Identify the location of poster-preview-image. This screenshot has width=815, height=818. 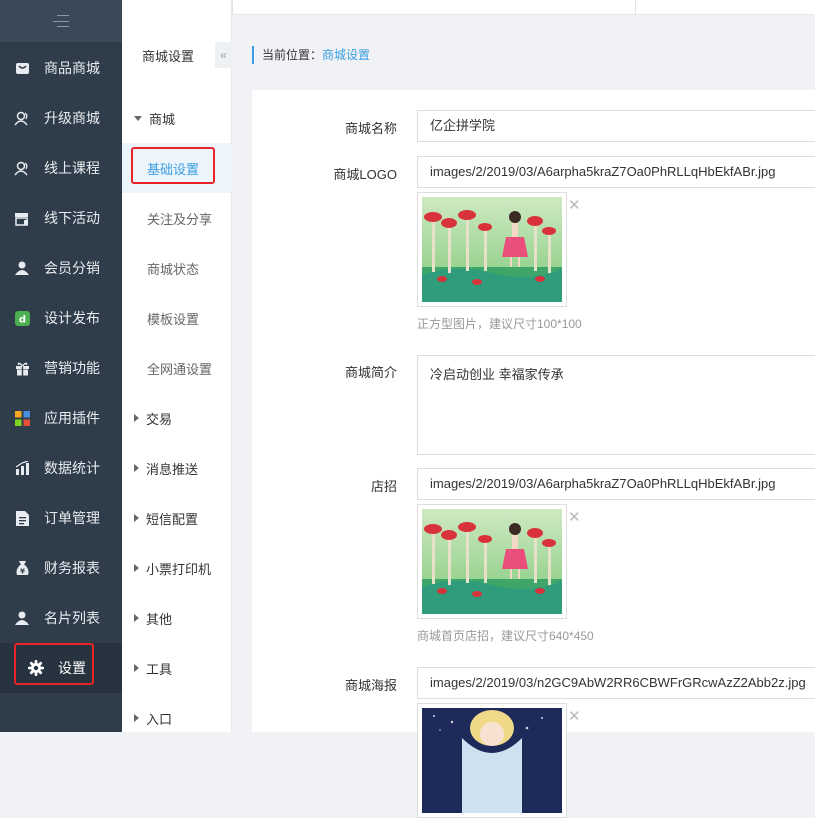
(492, 760).